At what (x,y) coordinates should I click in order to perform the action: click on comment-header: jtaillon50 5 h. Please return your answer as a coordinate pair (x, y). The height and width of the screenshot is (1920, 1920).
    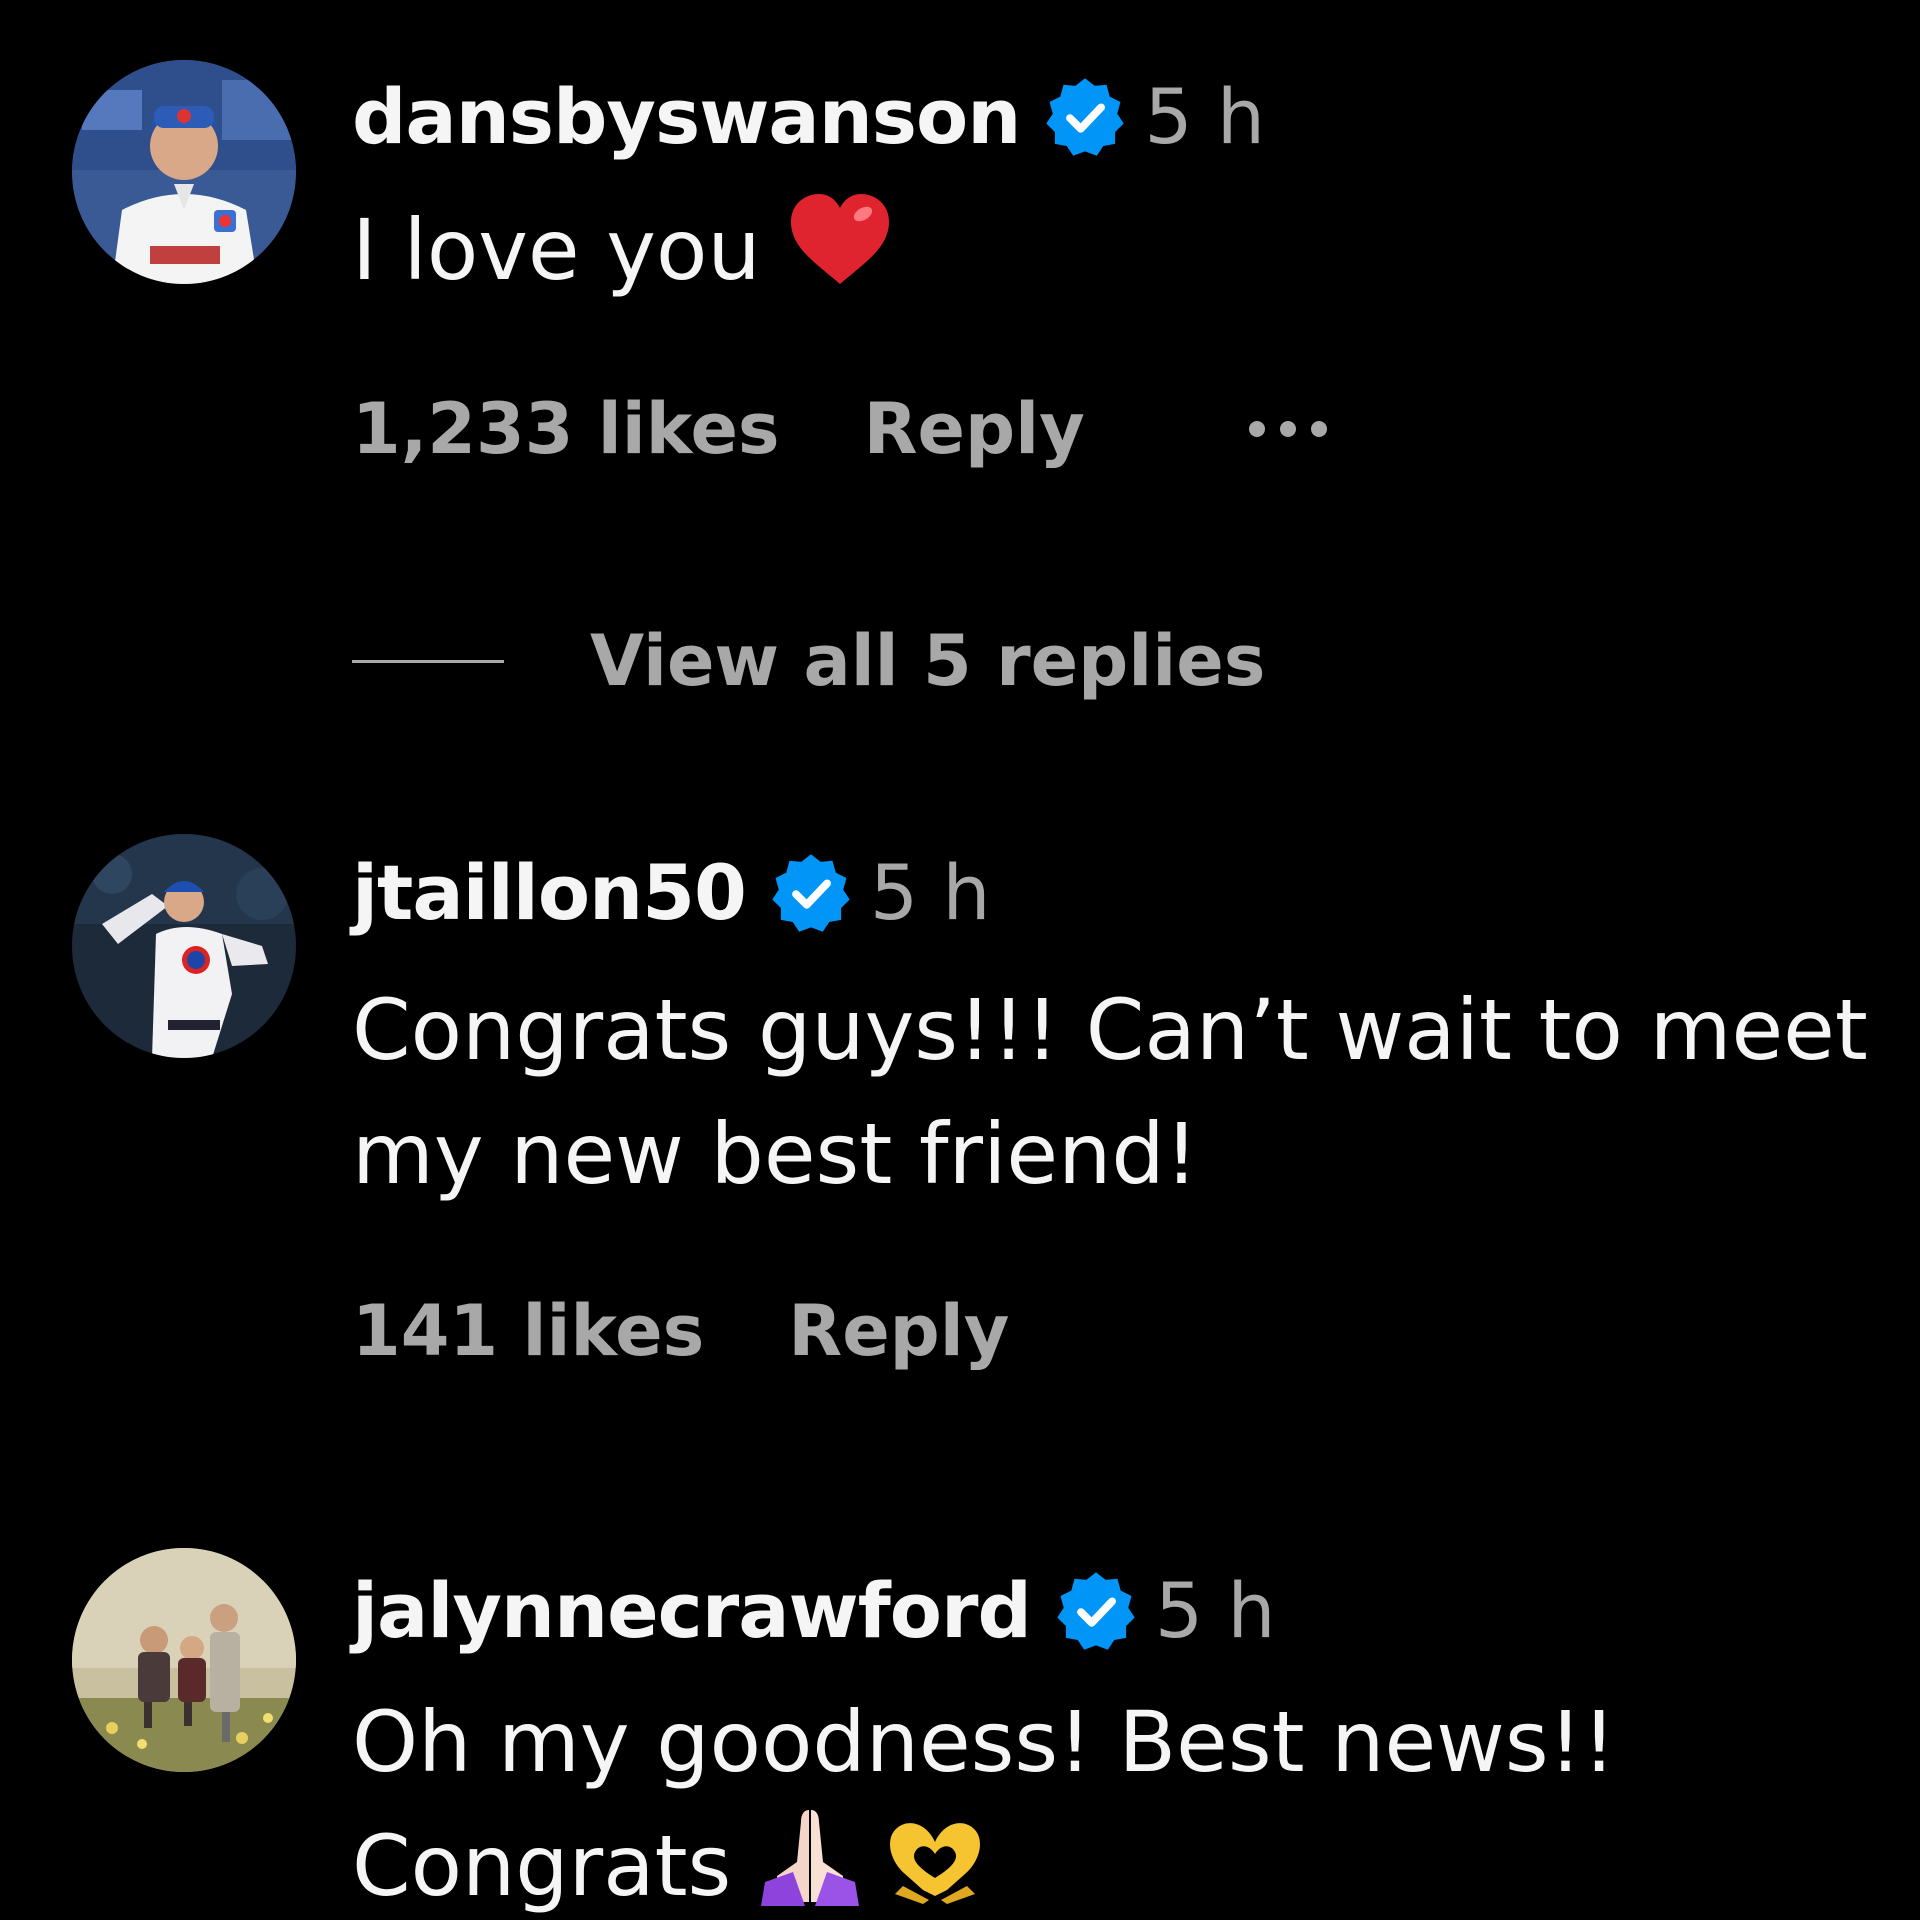
    Looking at the image, I should click on (671, 892).